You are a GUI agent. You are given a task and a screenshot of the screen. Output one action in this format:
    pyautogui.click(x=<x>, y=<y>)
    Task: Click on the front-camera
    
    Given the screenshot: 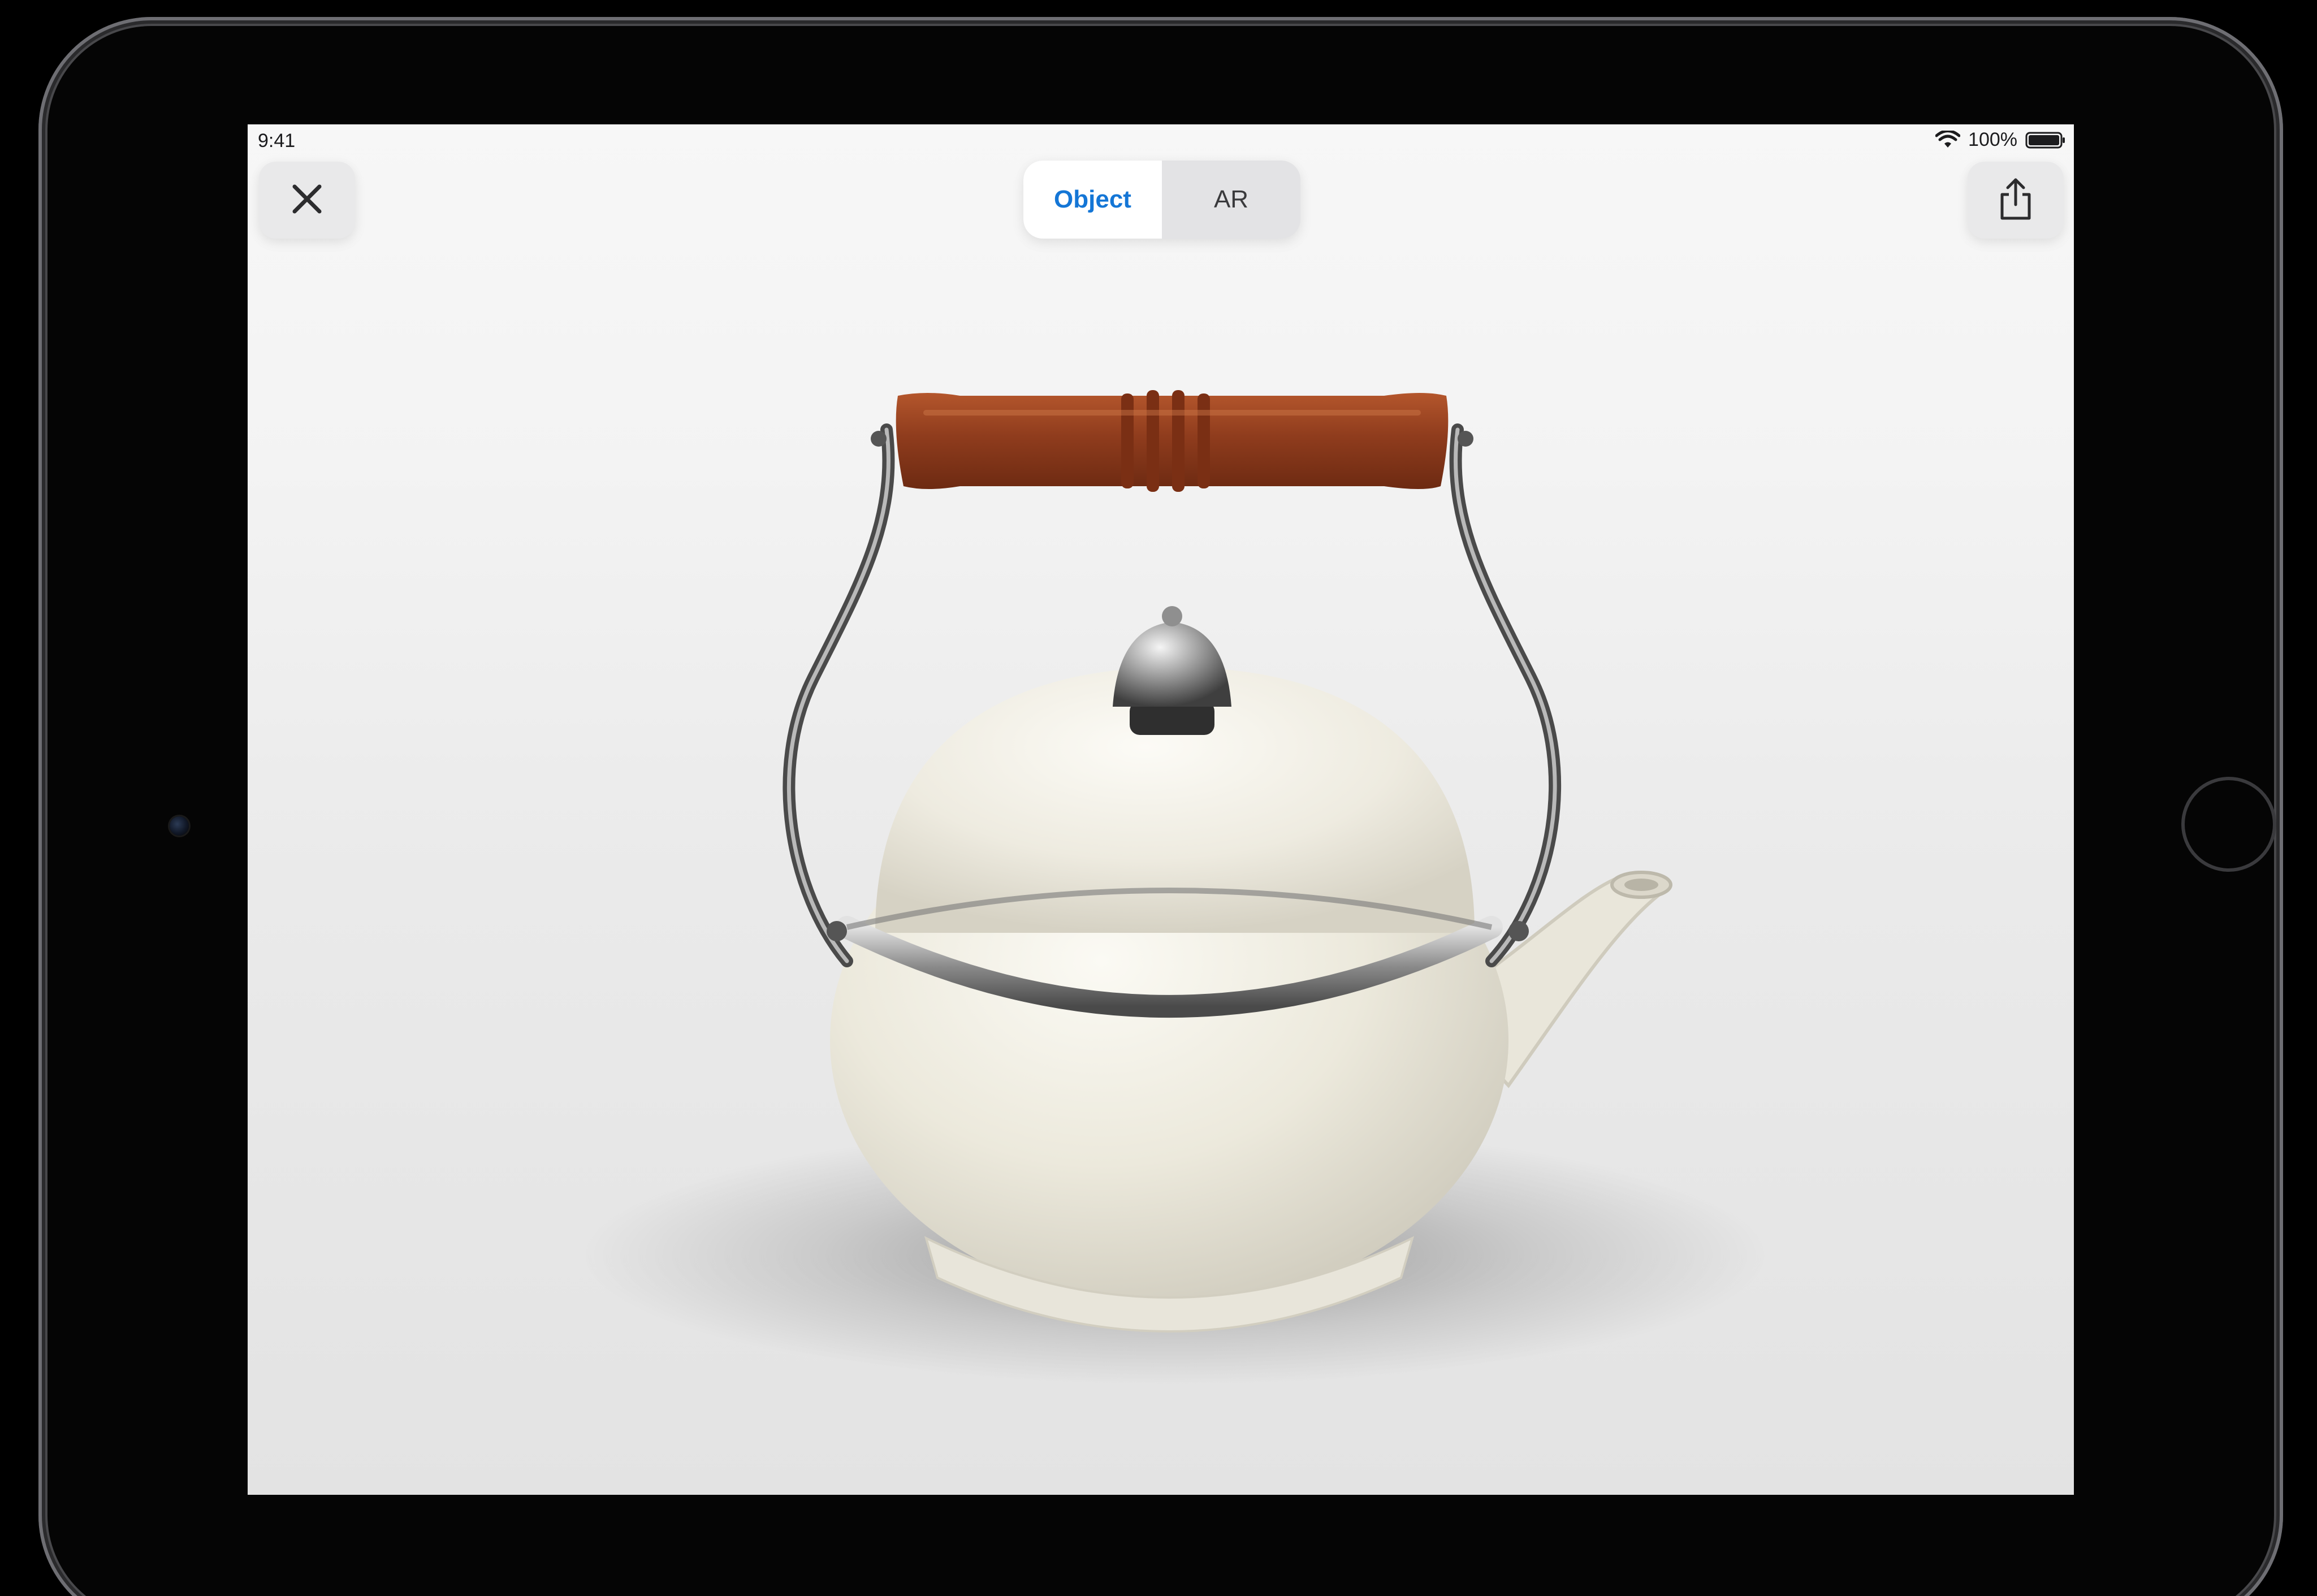 What is the action you would take?
    pyautogui.click(x=179, y=826)
    